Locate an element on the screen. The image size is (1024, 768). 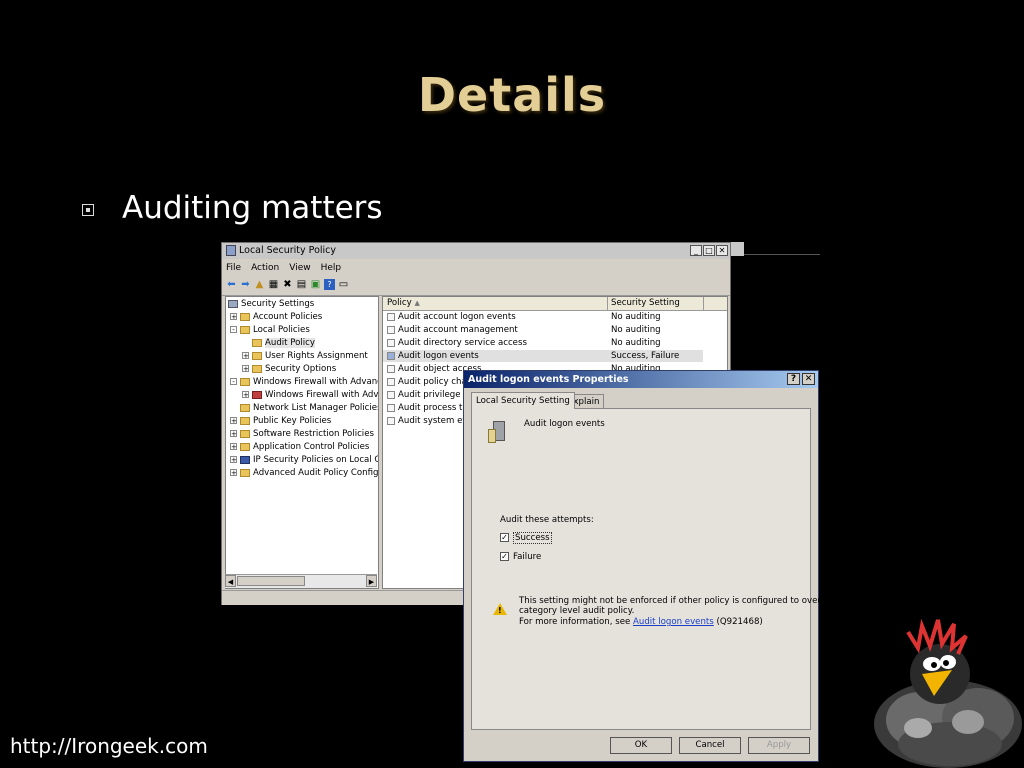
back-arrow-icon: ⬅ is located at coordinates (231, 284).